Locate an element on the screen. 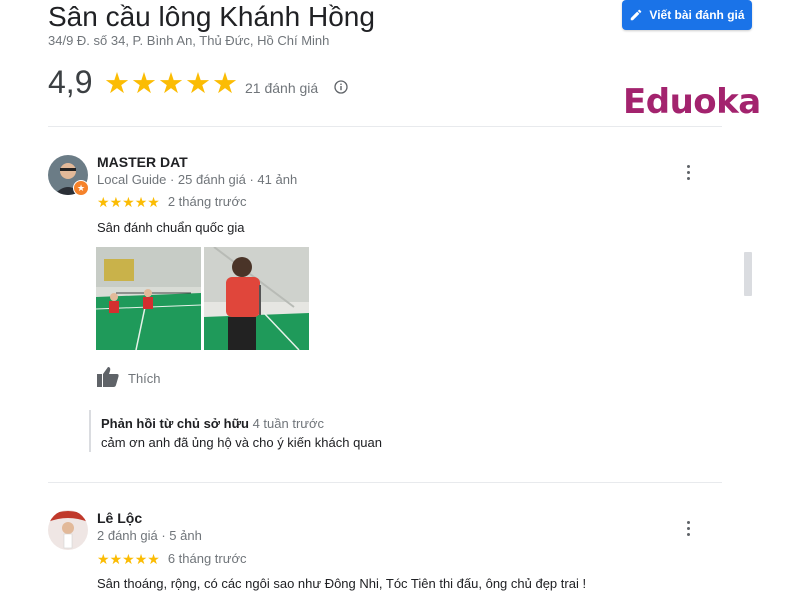  avatar is located at coordinates (68, 530).